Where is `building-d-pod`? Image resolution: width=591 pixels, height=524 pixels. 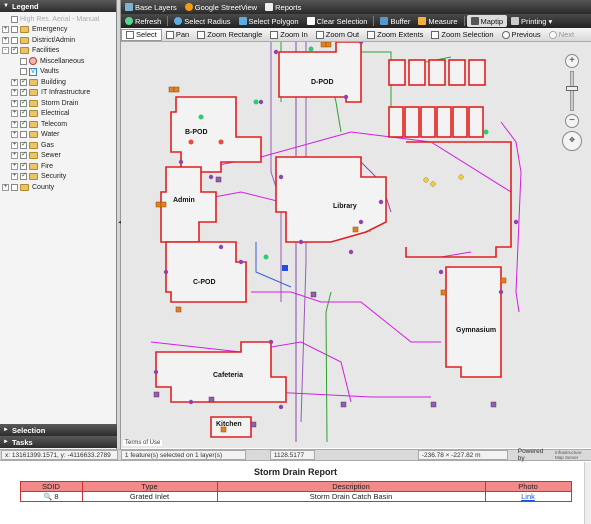 building-d-pod is located at coordinates (320, 72).